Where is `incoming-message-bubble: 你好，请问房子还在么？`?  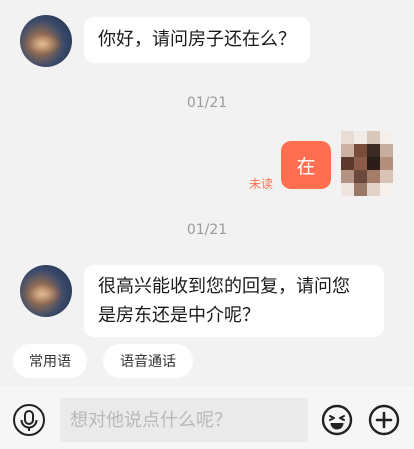 incoming-message-bubble: 你好，请问房子还在么？ is located at coordinates (197, 40).